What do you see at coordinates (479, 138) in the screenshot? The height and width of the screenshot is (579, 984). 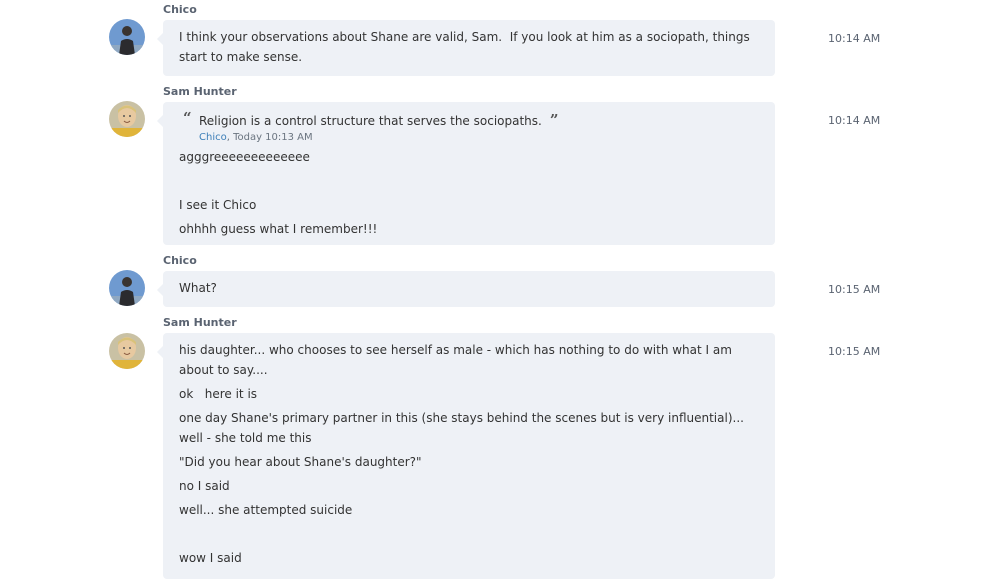 I see `quote-meta: Chico, Today 10:13 AM` at bounding box center [479, 138].